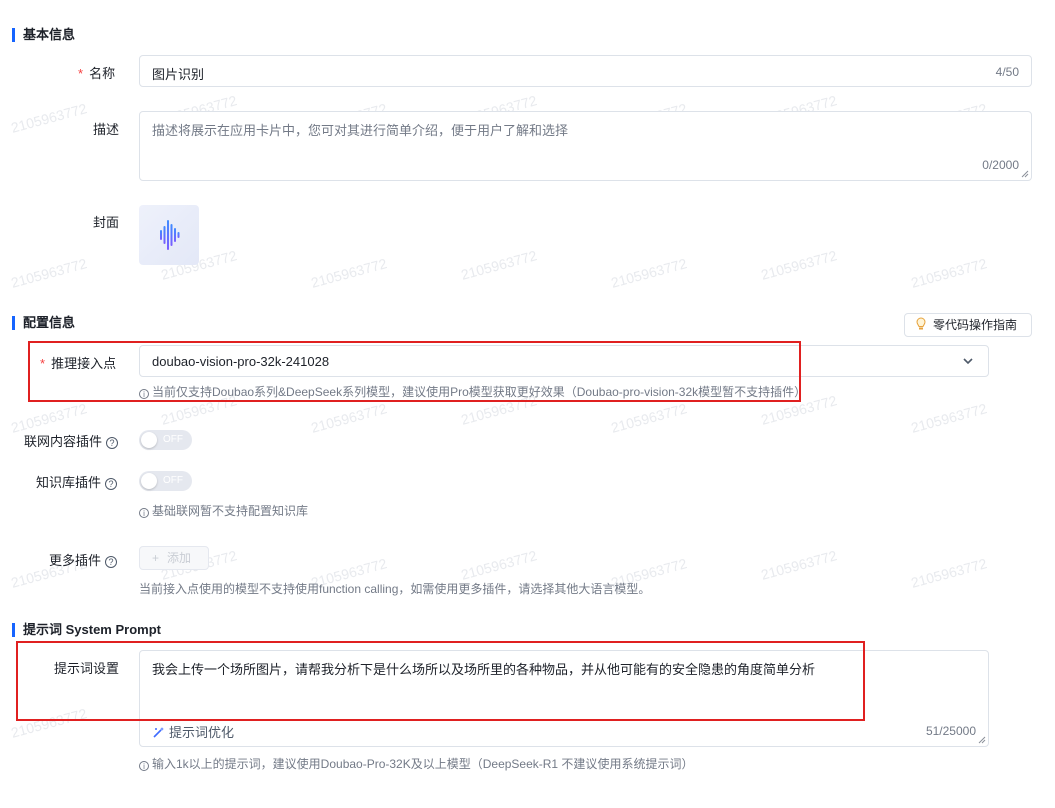  Describe the element at coordinates (360, 130) in the screenshot. I see `description-placeholder: 描述将展示在应用卡片中，您可对其进行简单介绍，便于用户了解和选择` at that location.